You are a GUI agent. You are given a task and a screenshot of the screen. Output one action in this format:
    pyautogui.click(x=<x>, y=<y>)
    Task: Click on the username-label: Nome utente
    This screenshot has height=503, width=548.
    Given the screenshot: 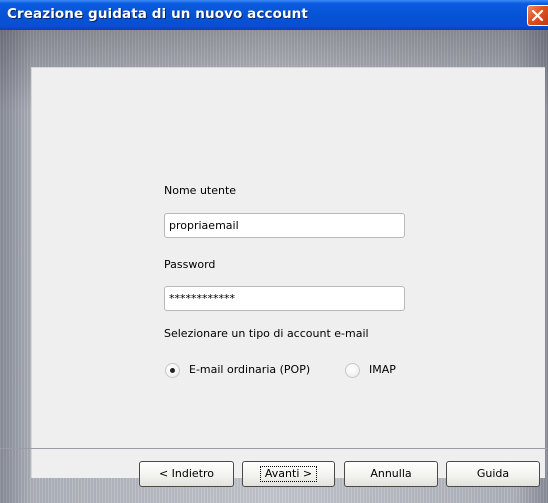 What is the action you would take?
    pyautogui.click(x=200, y=190)
    